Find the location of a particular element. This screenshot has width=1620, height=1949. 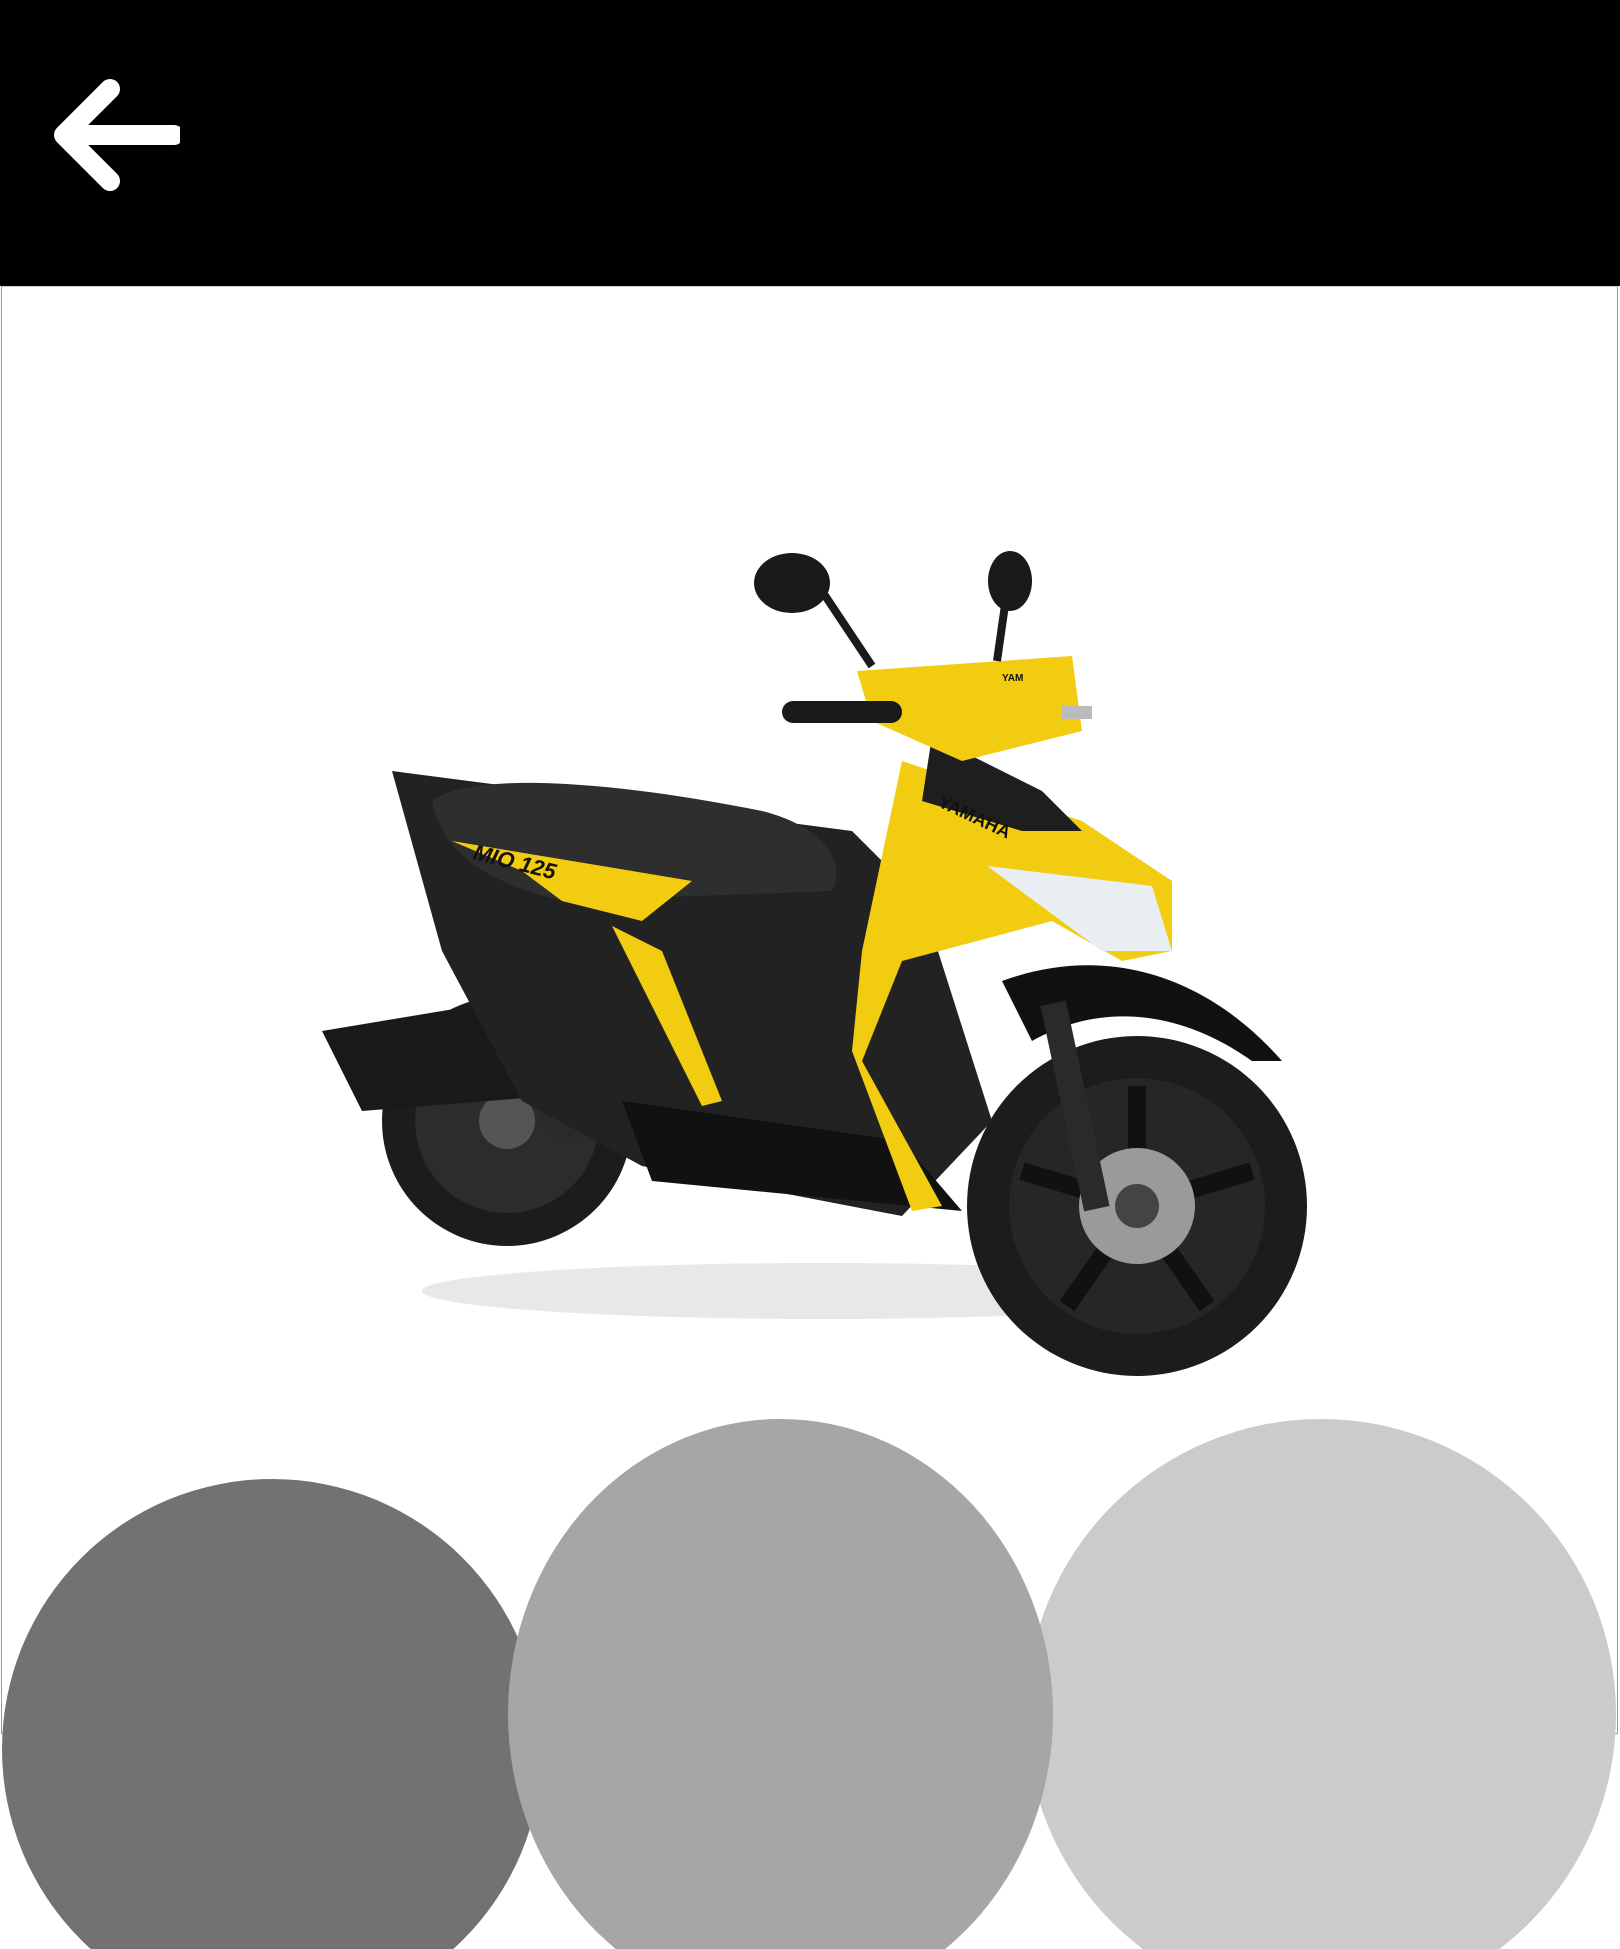

arrow-left-icon is located at coordinates (117, 135).